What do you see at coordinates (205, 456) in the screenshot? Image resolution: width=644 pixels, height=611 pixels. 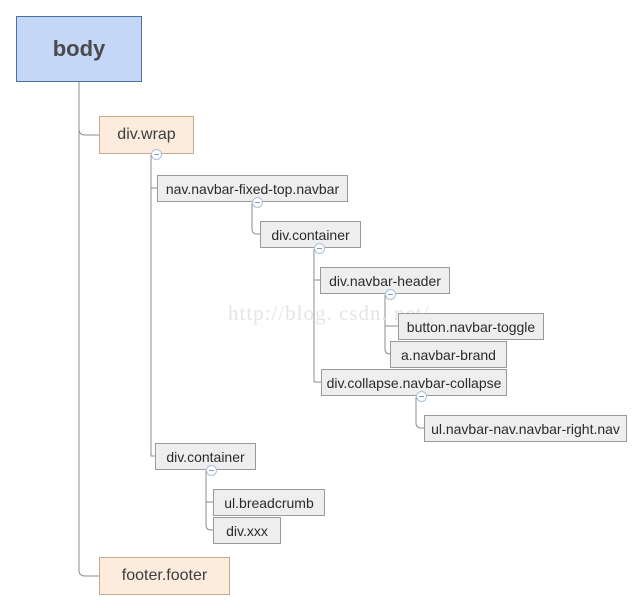 I see `tree-node-main-container: div.container` at bounding box center [205, 456].